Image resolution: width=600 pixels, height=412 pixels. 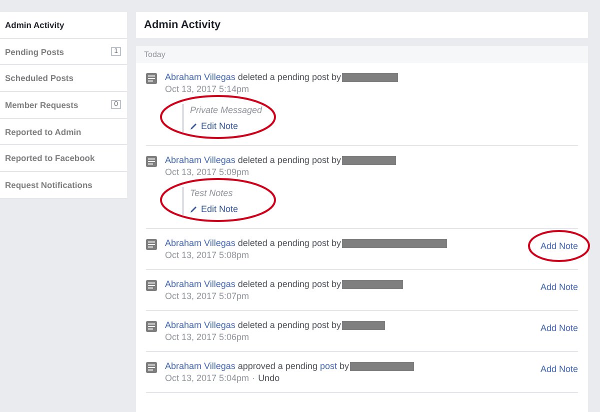 I want to click on link: post, so click(x=328, y=366).